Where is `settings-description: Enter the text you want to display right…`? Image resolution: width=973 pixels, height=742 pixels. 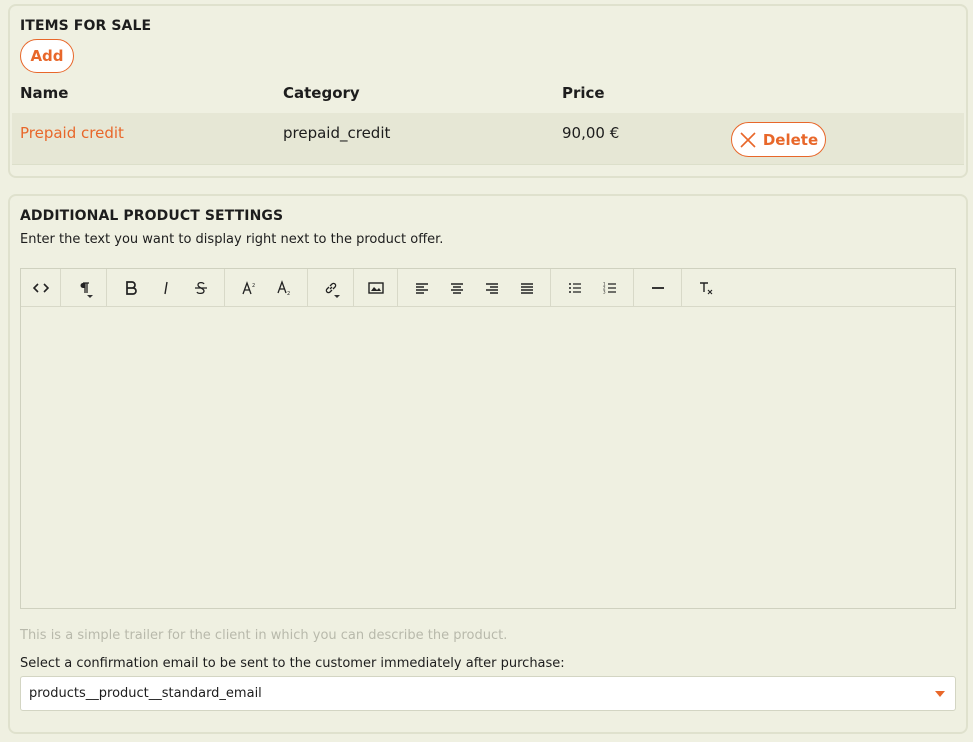 settings-description: Enter the text you want to display right… is located at coordinates (232, 239).